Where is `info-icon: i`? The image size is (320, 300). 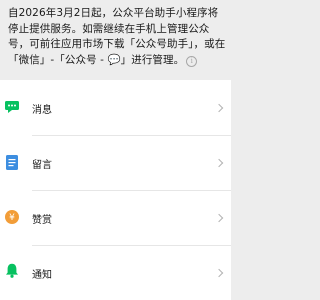 info-icon: i is located at coordinates (192, 61).